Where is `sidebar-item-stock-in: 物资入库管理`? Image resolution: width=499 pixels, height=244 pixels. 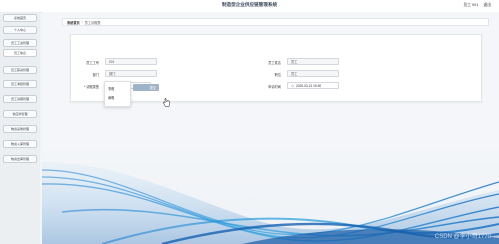 sidebar-item-stock-in: 物资入库管理 is located at coordinates (20, 144).